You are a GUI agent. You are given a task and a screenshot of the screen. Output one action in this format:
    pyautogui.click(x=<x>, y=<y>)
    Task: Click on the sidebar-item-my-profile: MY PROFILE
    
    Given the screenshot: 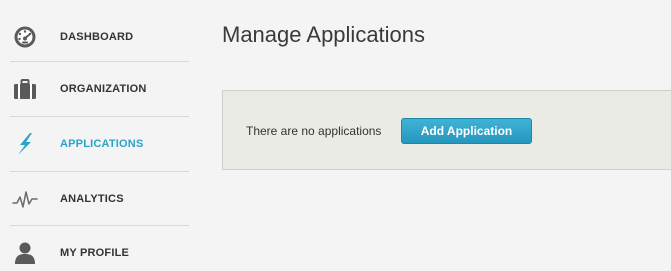 What is the action you would take?
    pyautogui.click(x=99, y=248)
    